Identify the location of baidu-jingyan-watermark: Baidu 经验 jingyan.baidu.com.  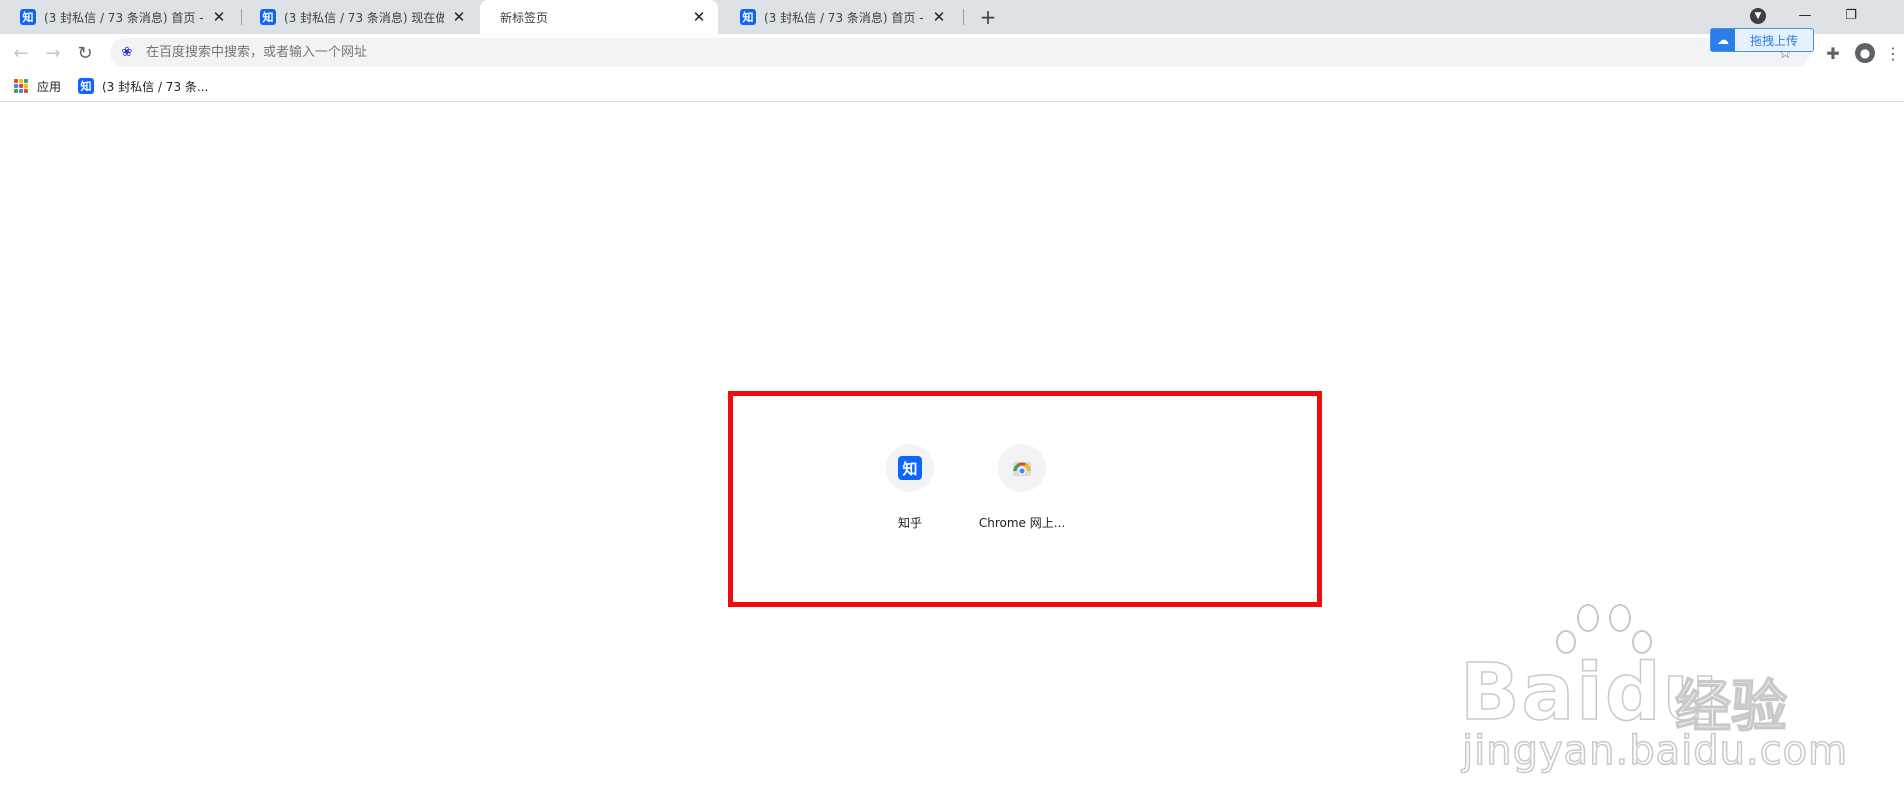
(1650, 690).